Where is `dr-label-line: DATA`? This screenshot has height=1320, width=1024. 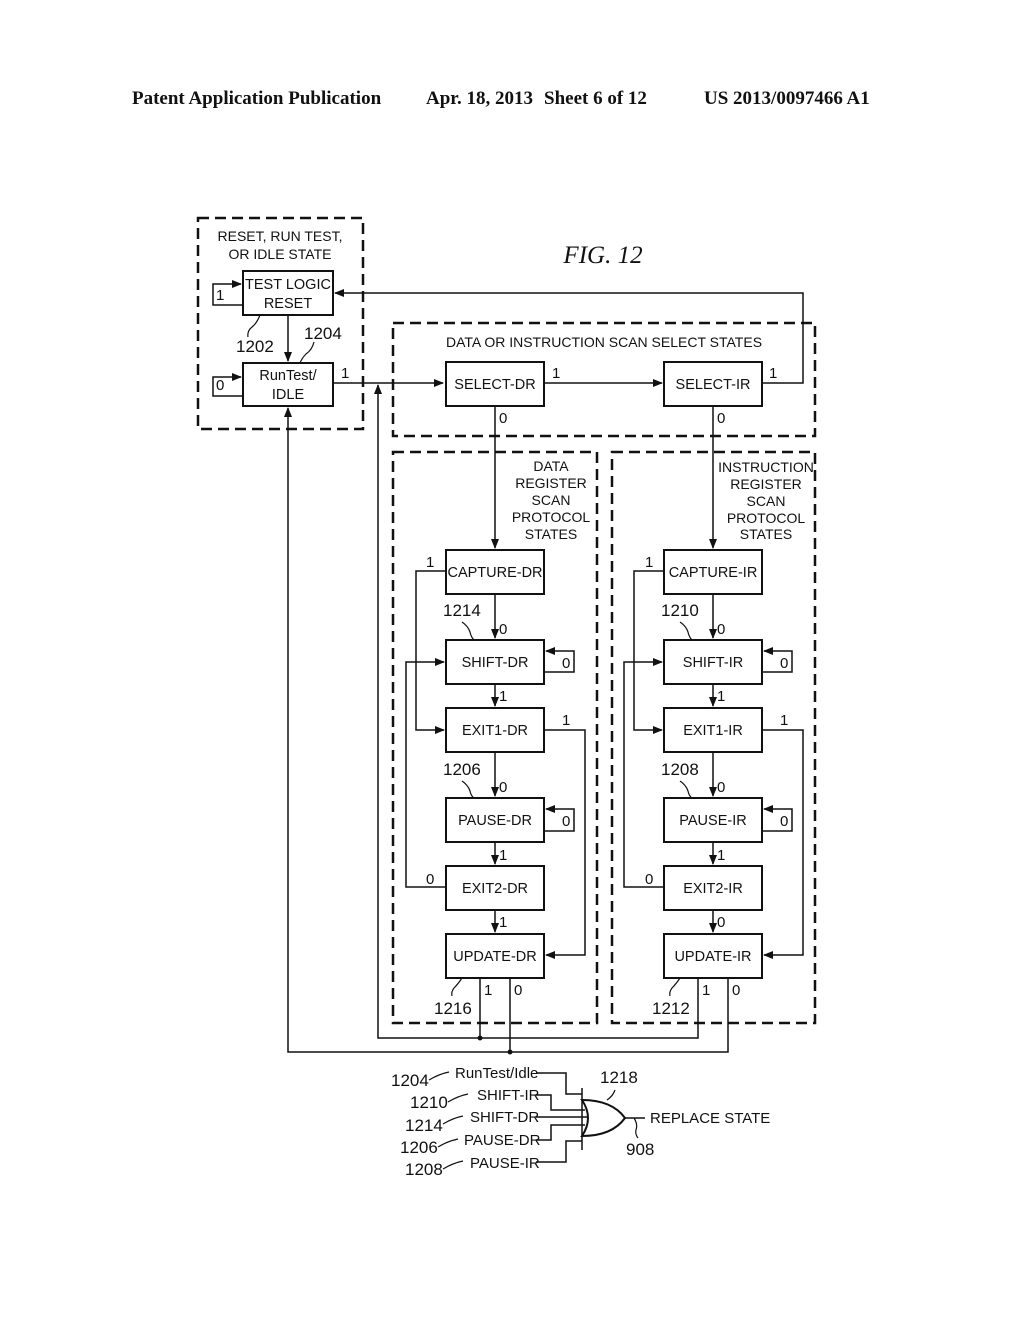 dr-label-line: DATA is located at coordinates (551, 466).